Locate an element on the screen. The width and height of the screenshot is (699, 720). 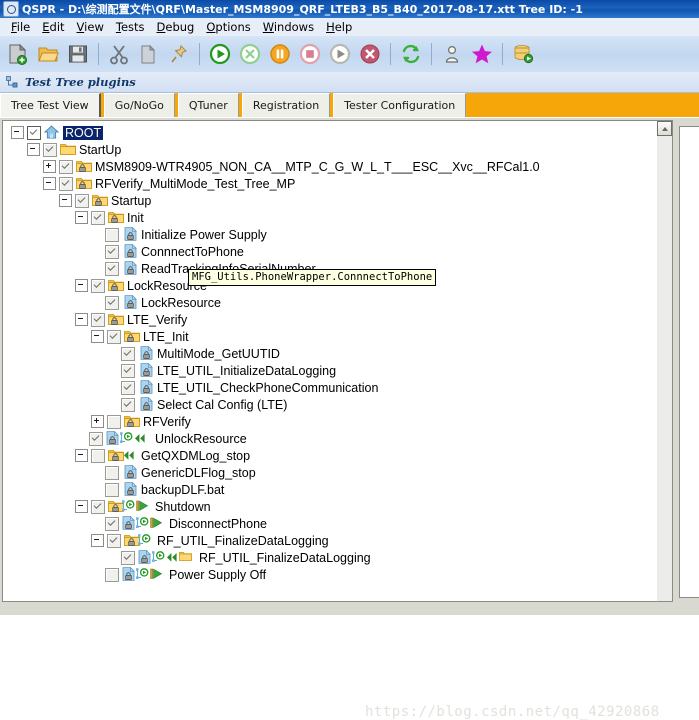
tree-row: LTE_Init is located at coordinates (330, 336).